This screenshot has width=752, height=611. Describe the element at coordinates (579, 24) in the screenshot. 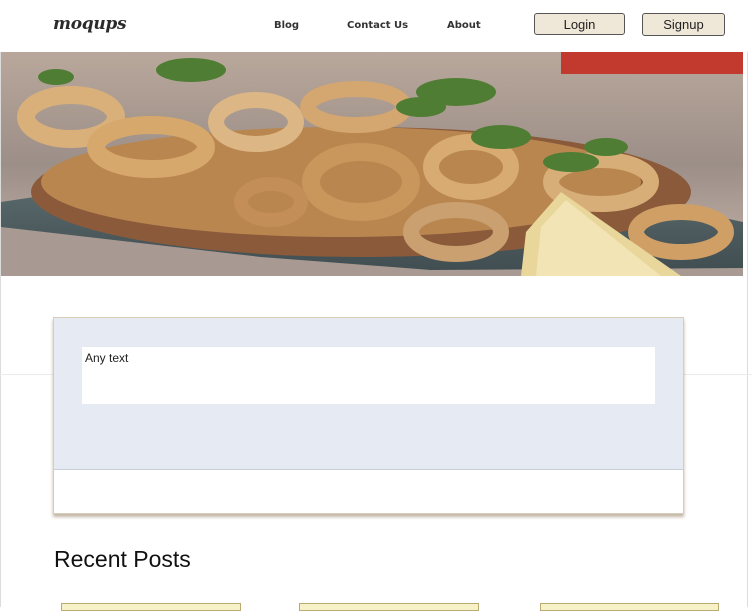

I see `login-button: Login` at that location.